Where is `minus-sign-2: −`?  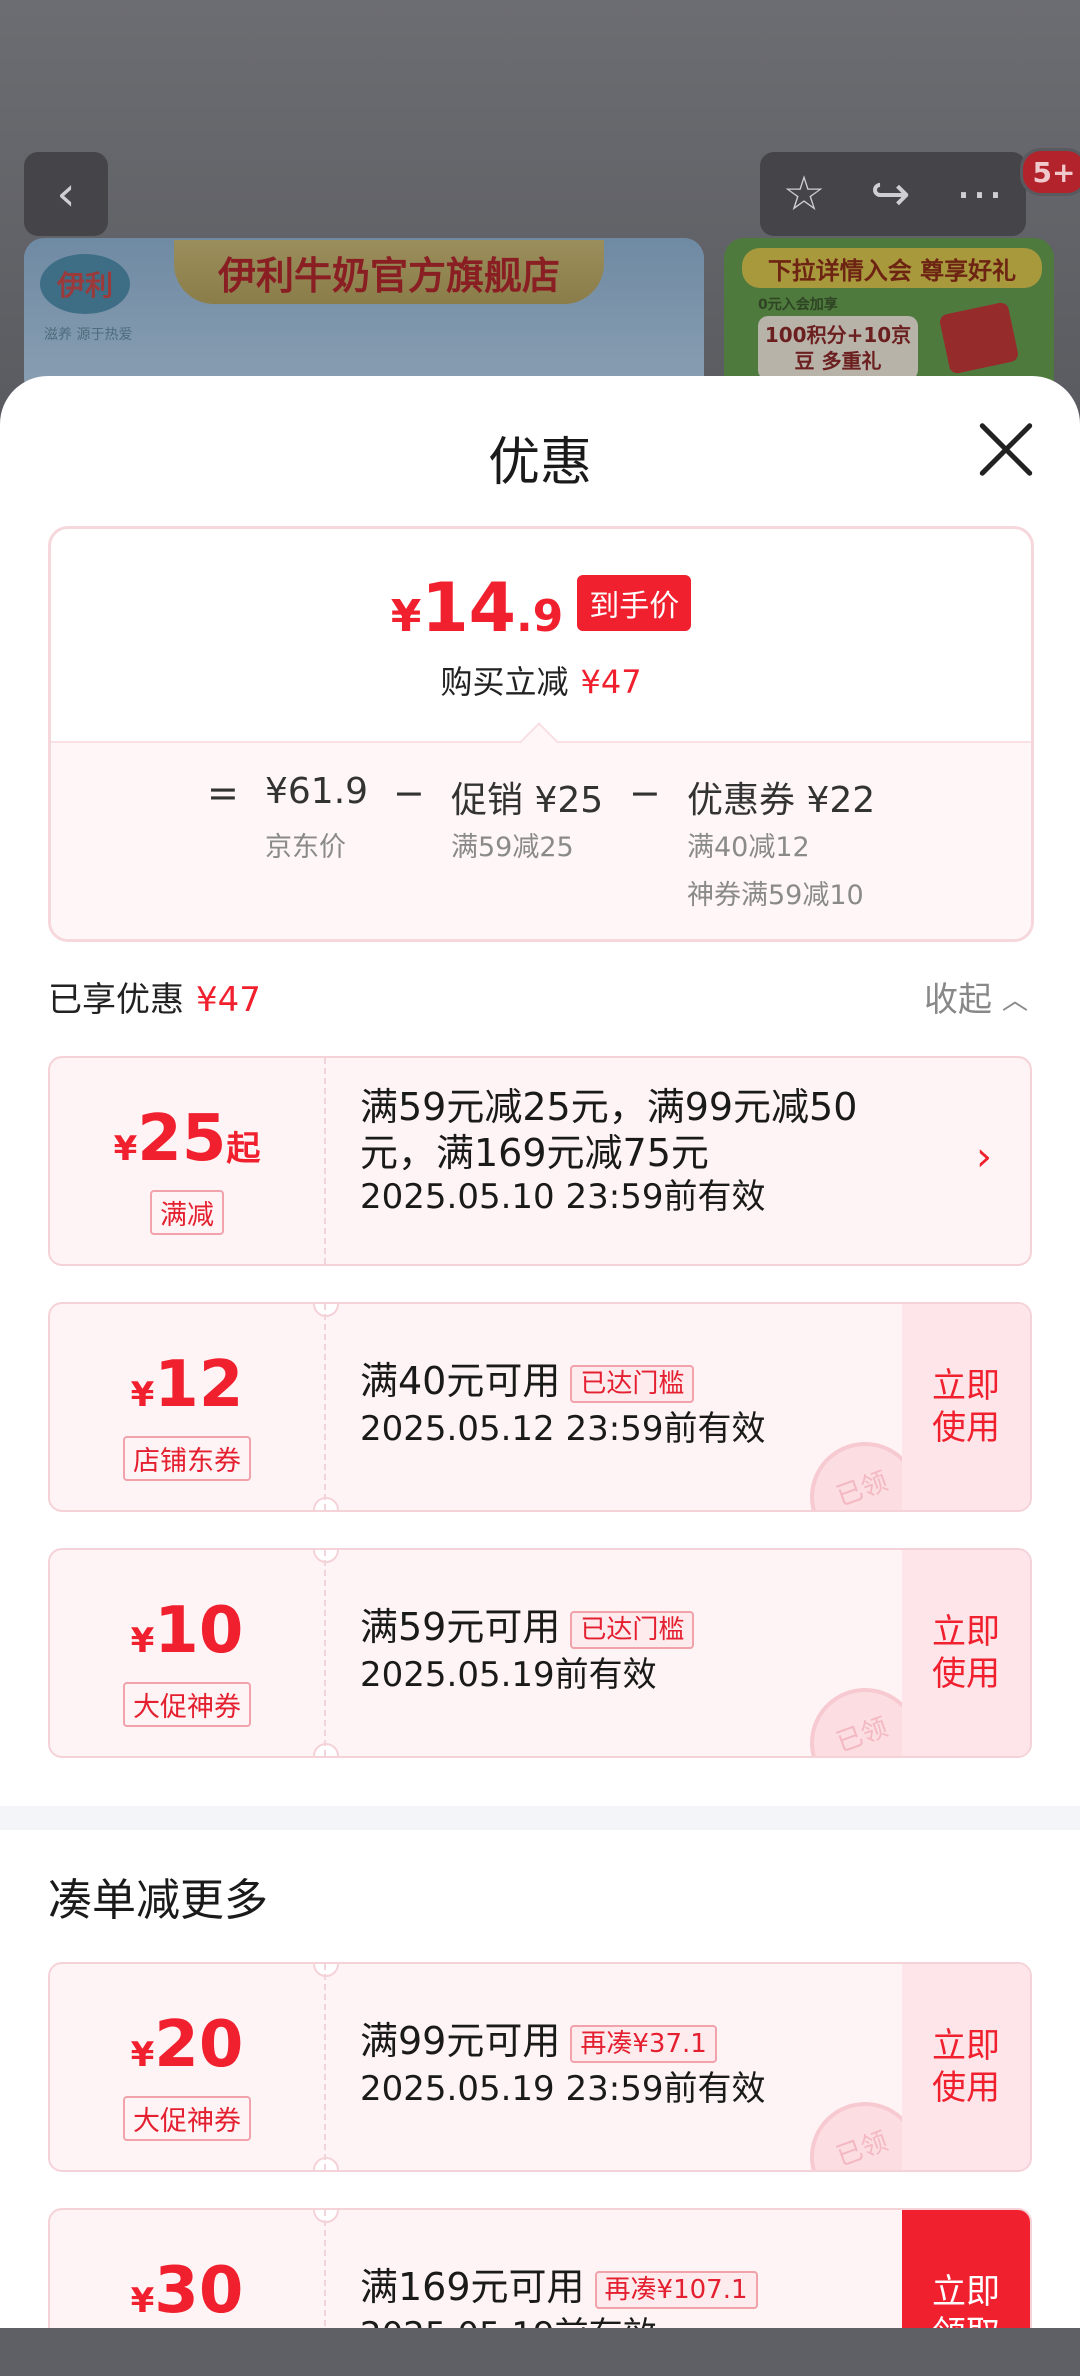 minus-sign-2: − is located at coordinates (645, 793).